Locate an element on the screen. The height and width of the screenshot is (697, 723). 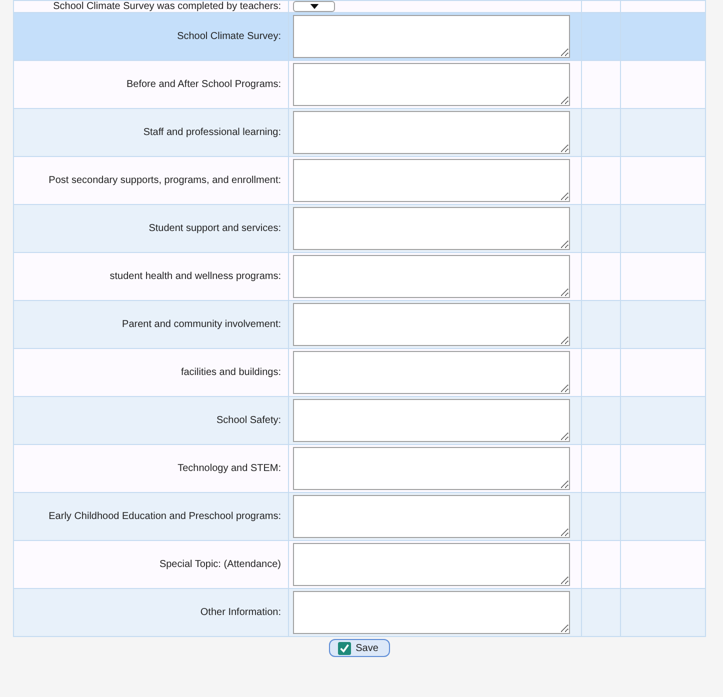
field-label: Early Childhood Education and Preschool programs: is located at coordinates (165, 516).